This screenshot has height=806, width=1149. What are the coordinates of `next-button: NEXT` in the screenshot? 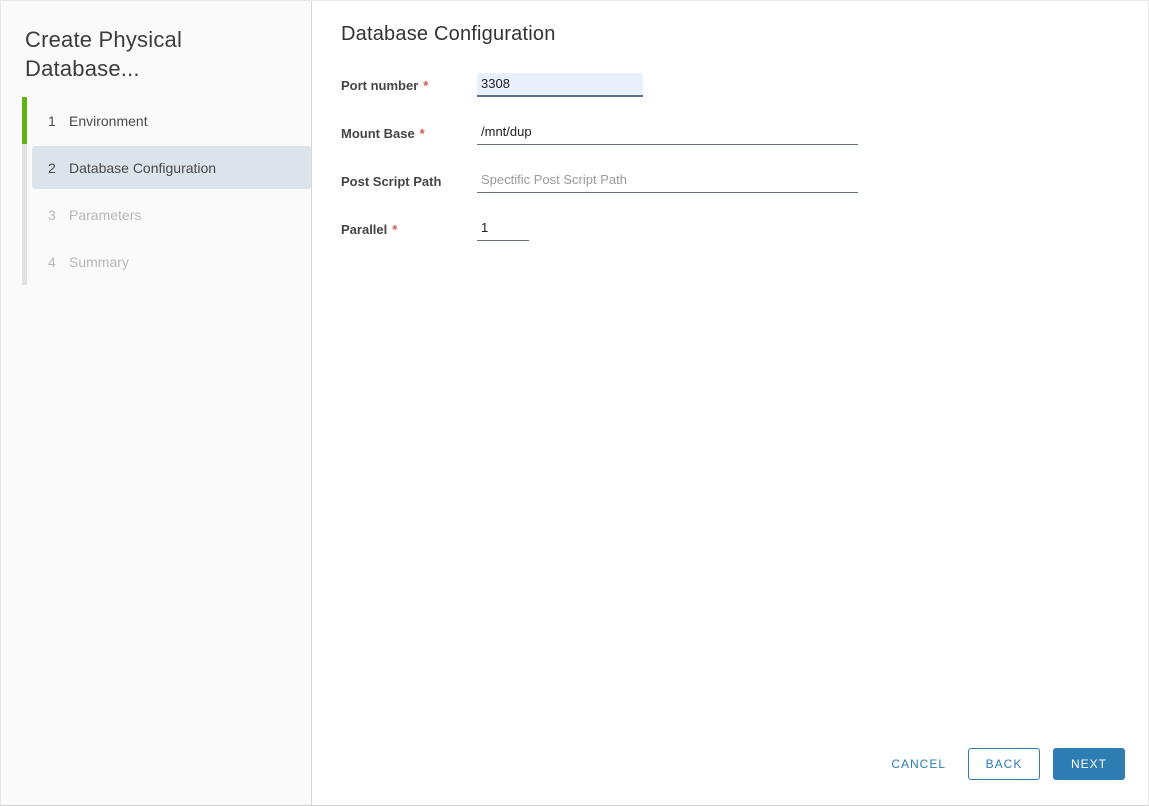 It's located at (1089, 764).